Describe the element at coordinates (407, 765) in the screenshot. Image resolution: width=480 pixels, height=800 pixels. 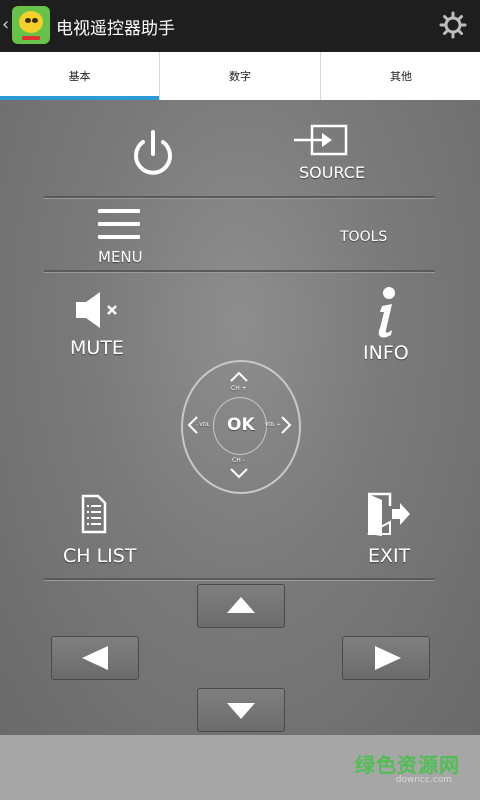
I see `watermark: 绿色资源网` at that location.